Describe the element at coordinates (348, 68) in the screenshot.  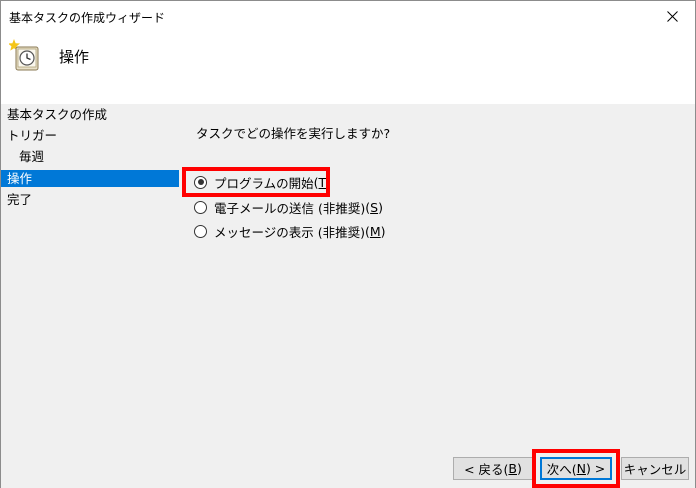
I see `wizard-header: 操作` at that location.